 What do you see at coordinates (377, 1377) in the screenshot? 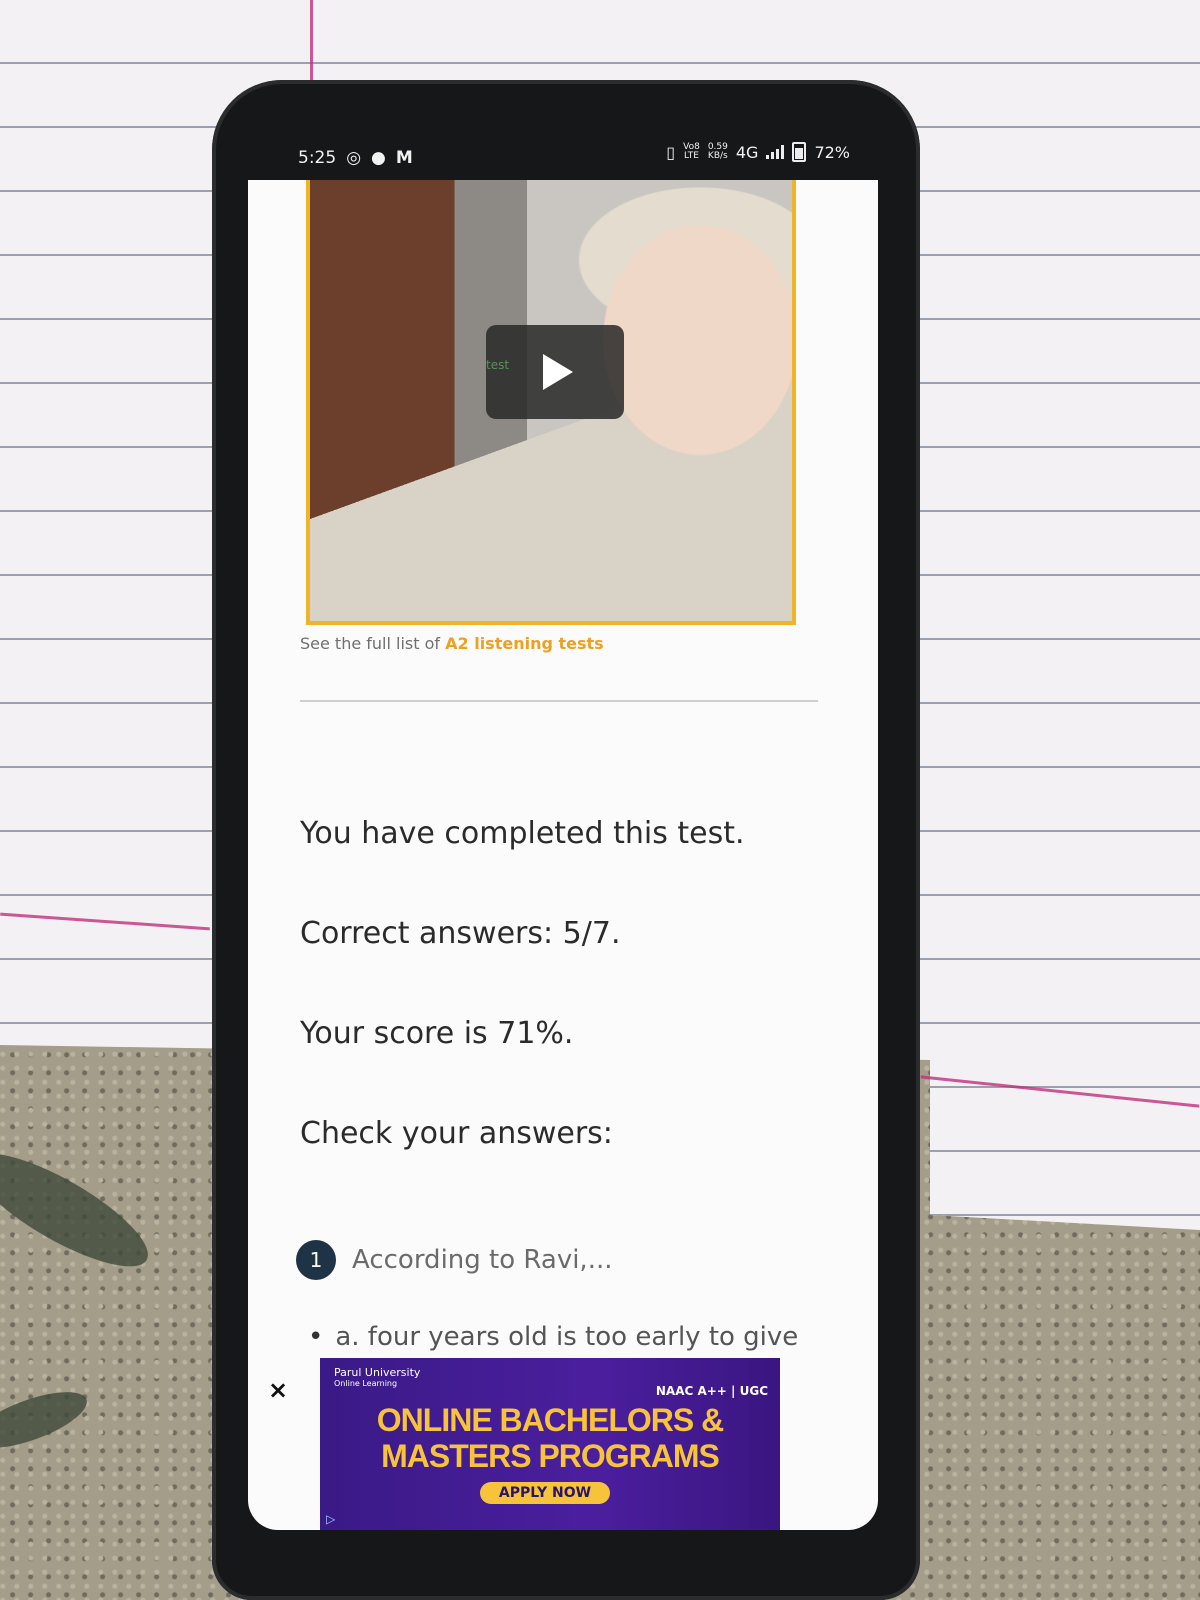
I see `ad-brand: Parul University Online Learning` at bounding box center [377, 1377].